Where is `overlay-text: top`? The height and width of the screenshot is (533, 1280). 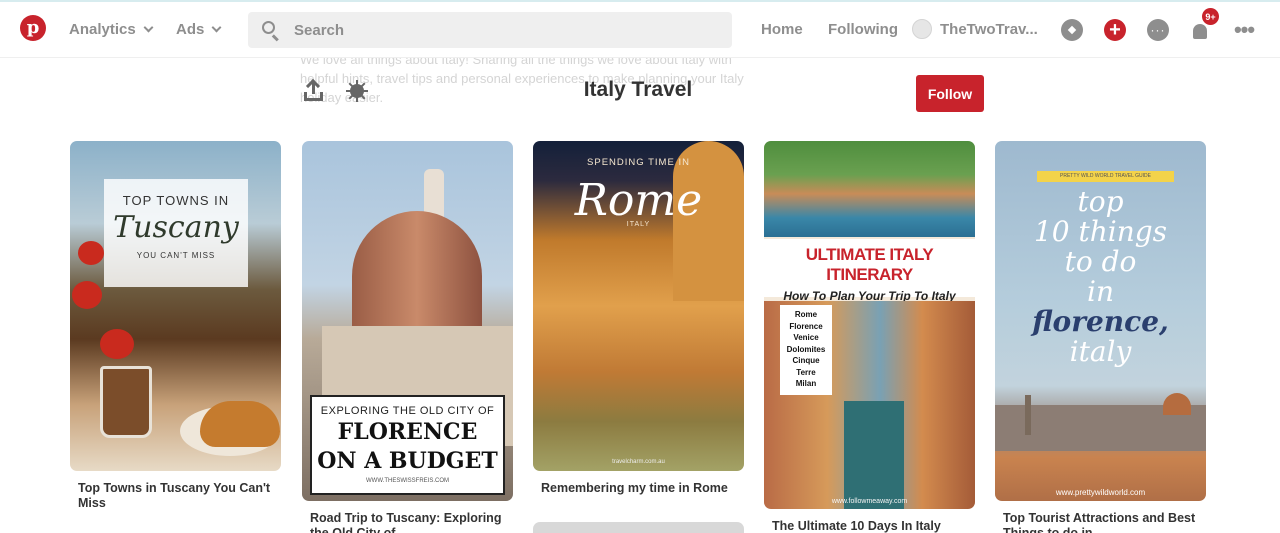 overlay-text: top is located at coordinates (1100, 201).